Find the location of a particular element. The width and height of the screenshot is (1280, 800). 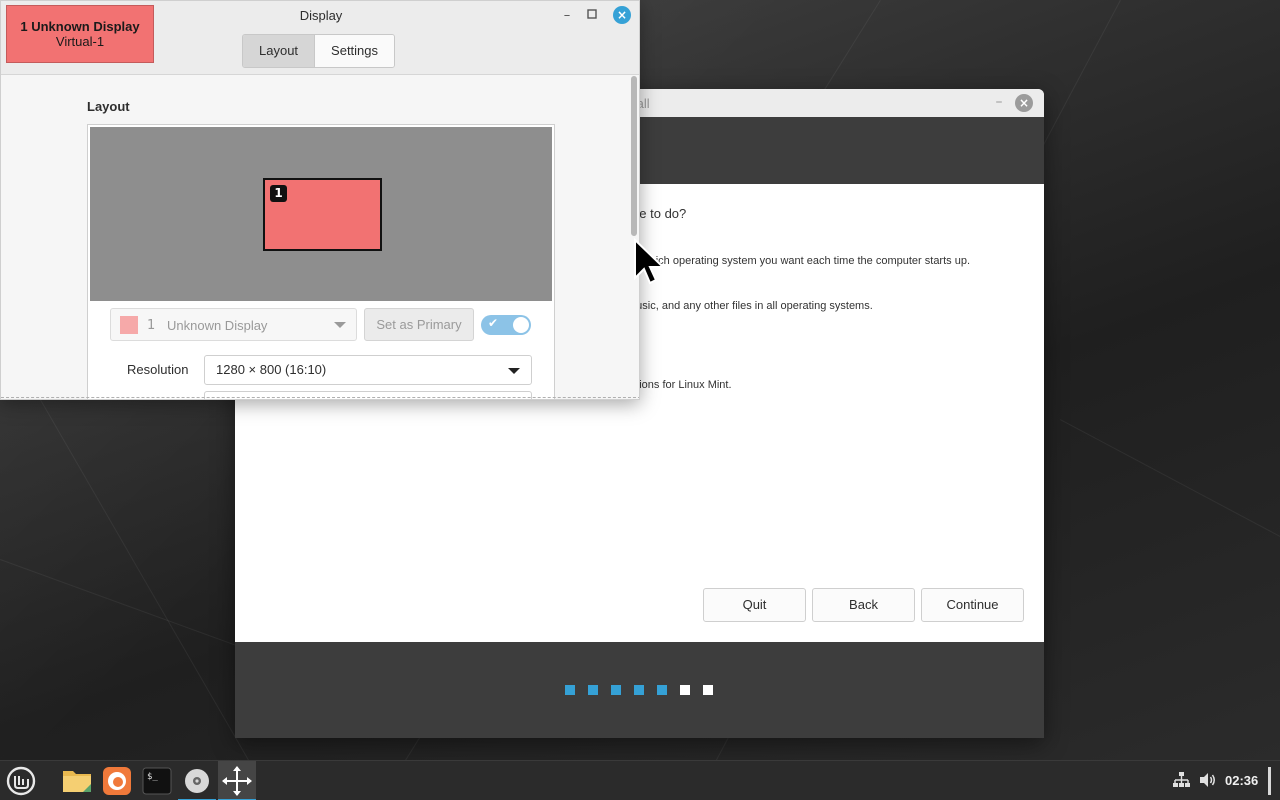

window-bottom-edge is located at coordinates (320, 397).